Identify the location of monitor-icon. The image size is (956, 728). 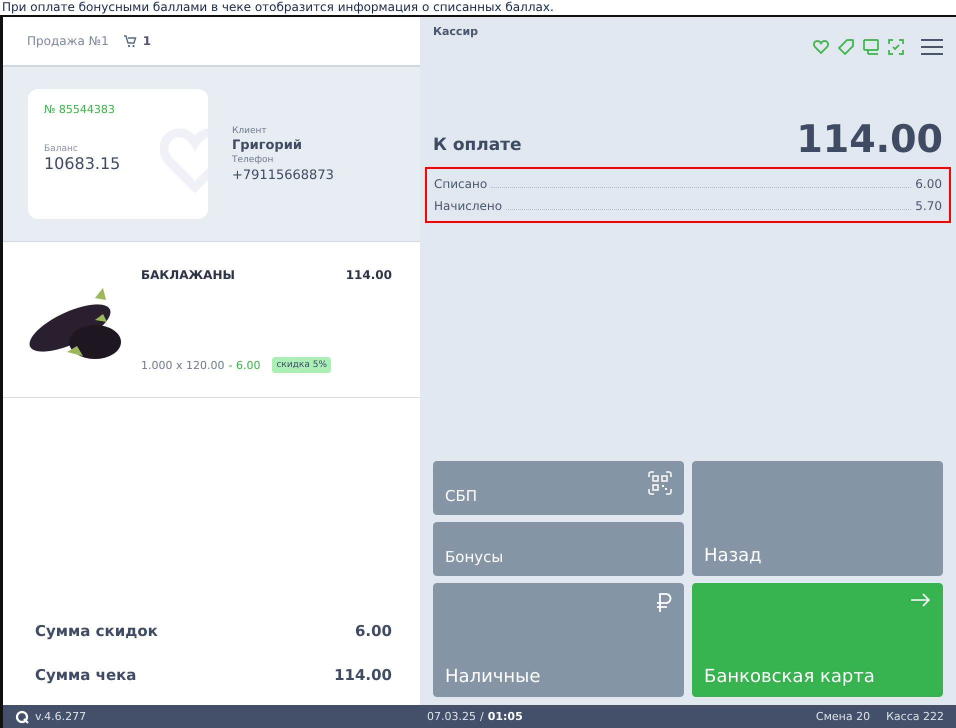
(871, 47).